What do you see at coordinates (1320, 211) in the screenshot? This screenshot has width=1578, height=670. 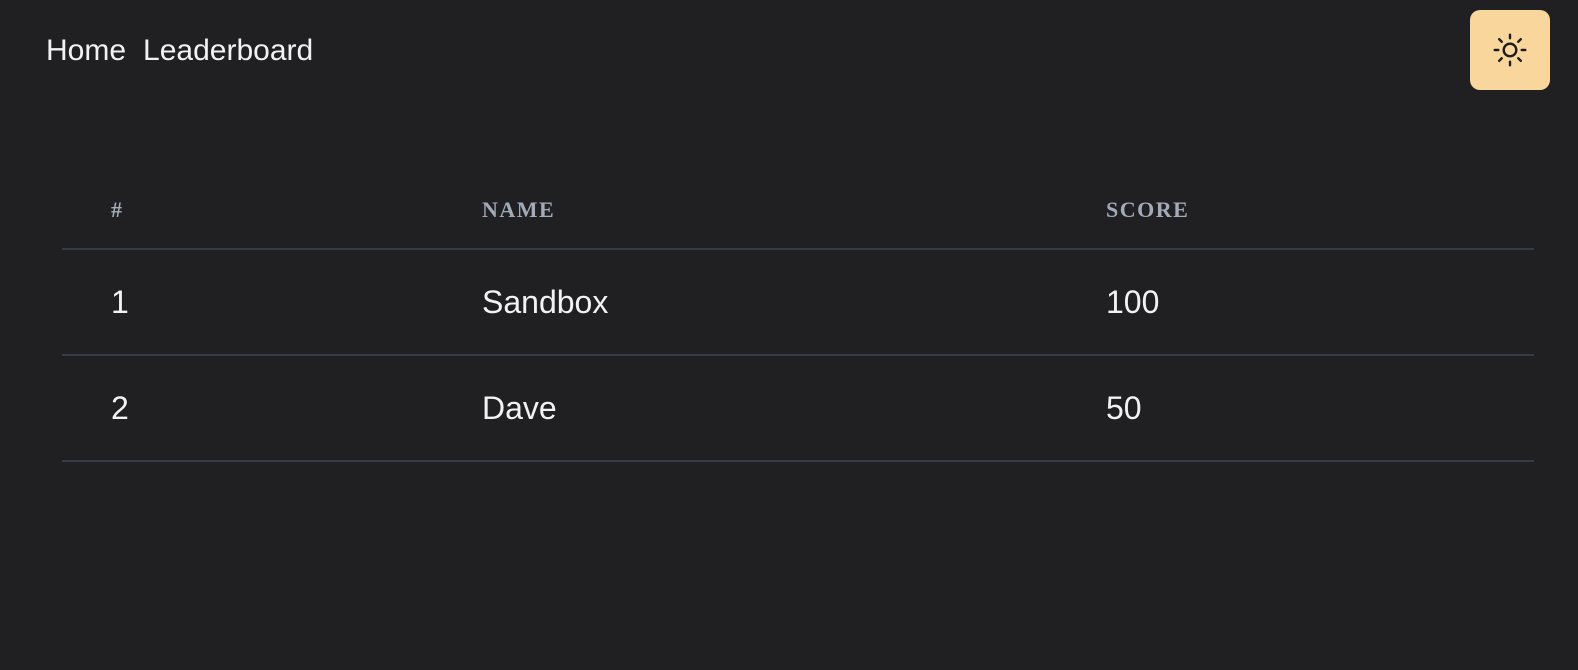 I see `column-header-score: SCORE` at bounding box center [1320, 211].